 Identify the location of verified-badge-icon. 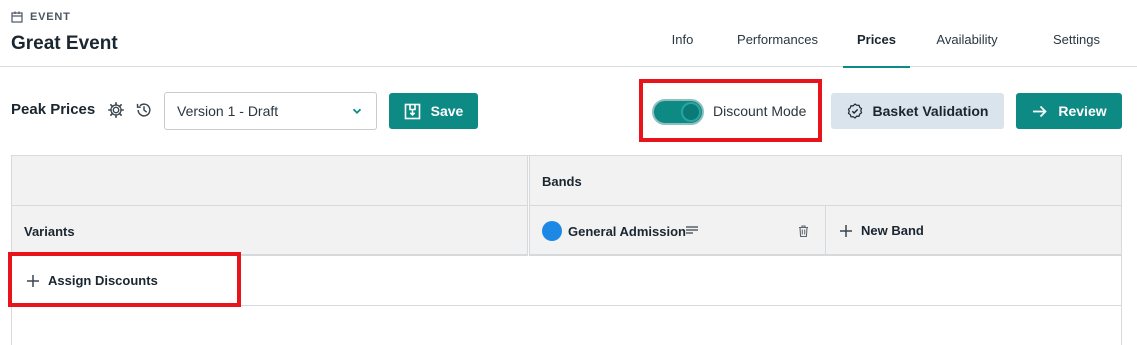
(854, 111).